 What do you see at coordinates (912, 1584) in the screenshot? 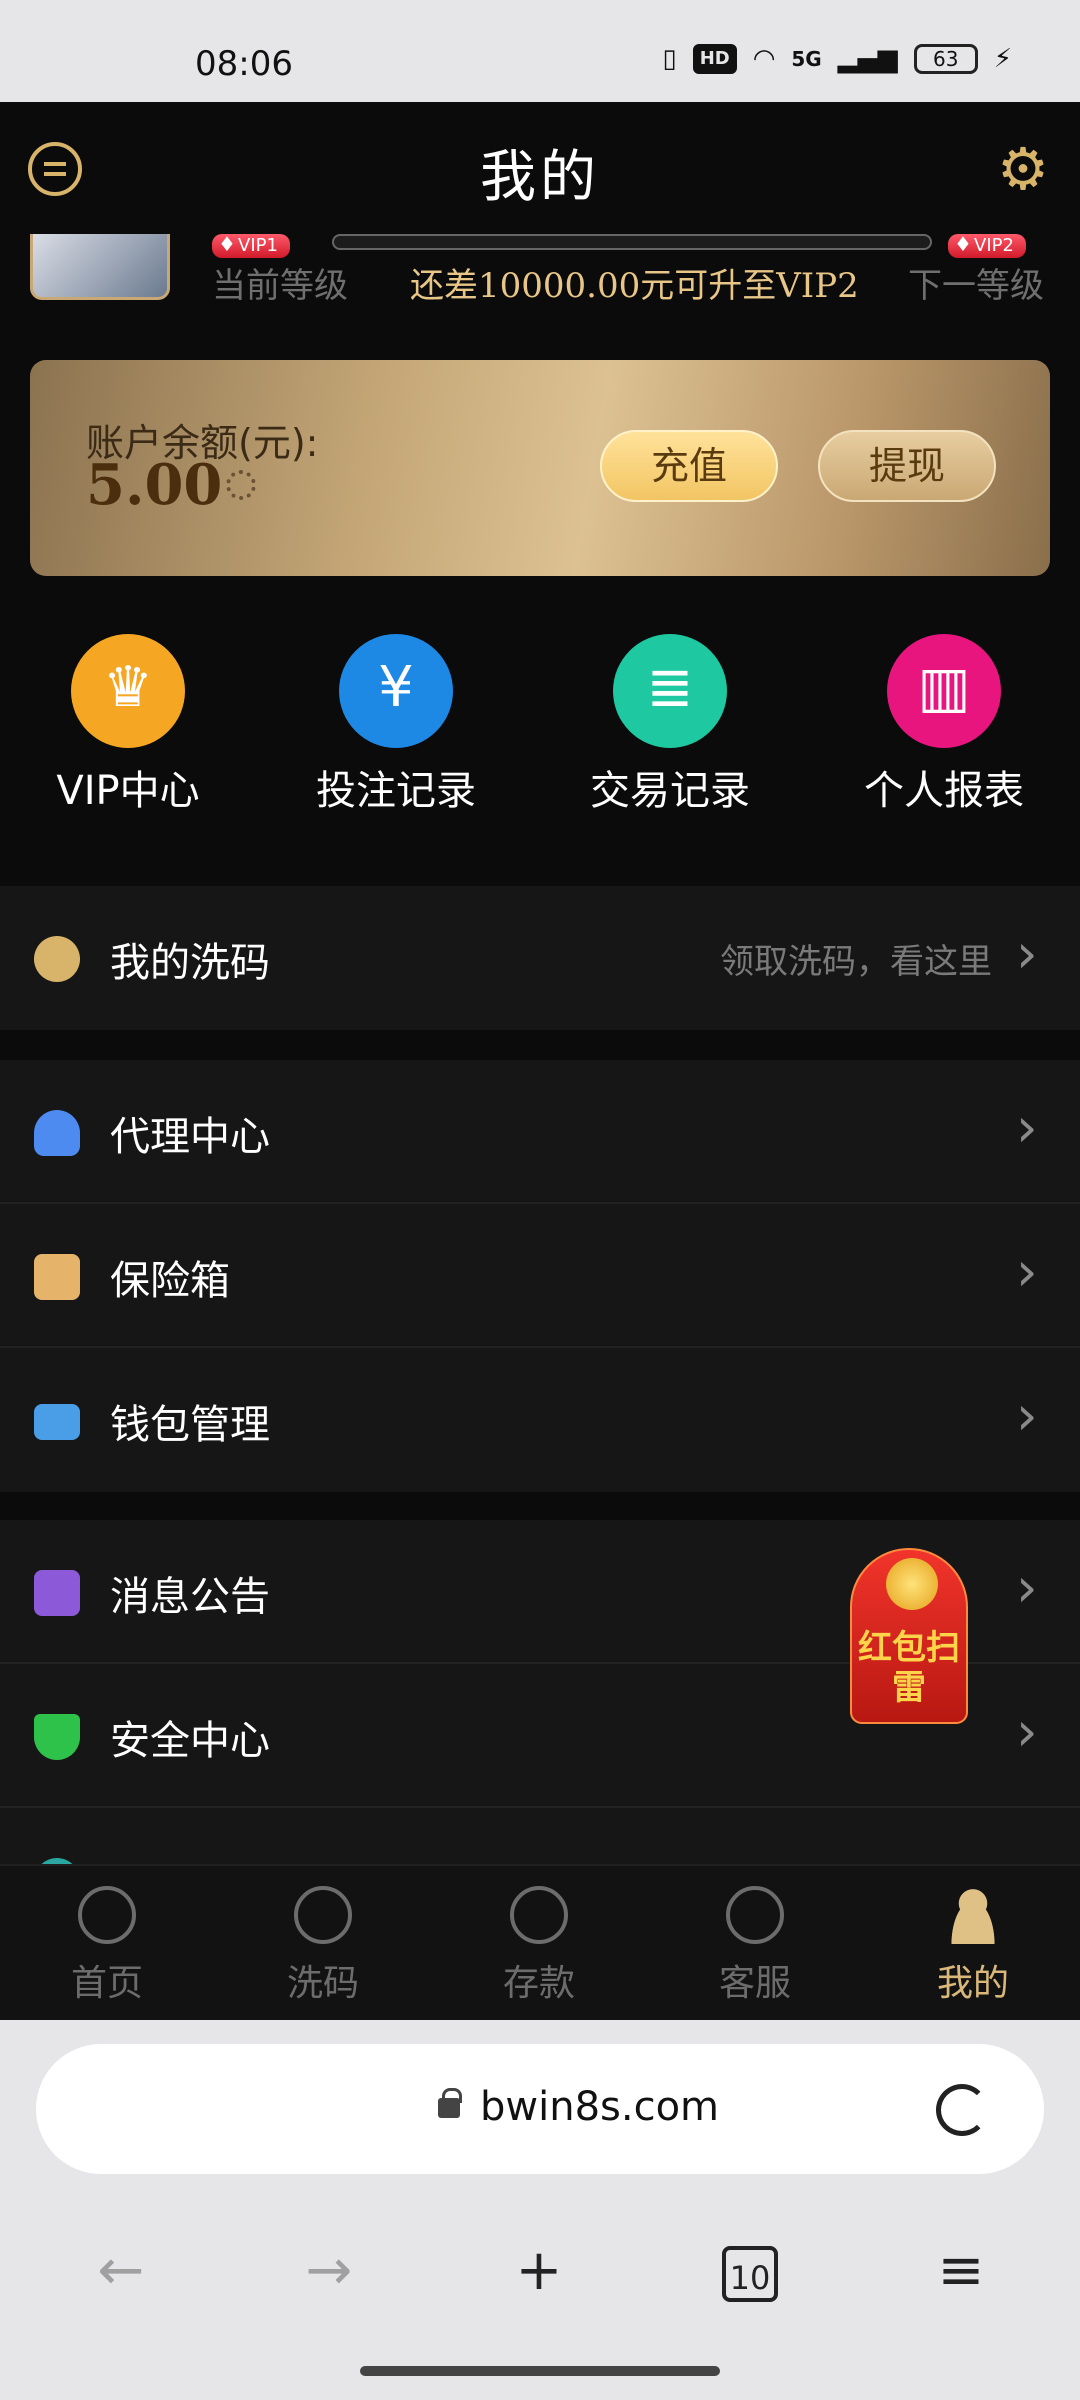
I see `coin-icon` at bounding box center [912, 1584].